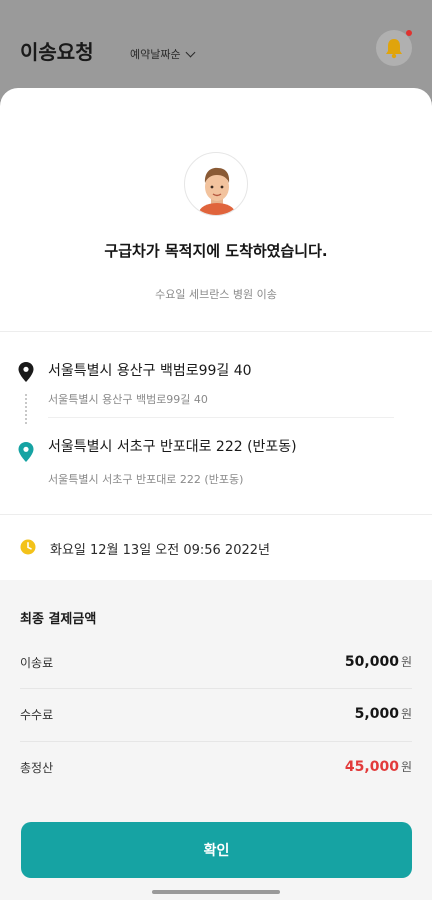  Describe the element at coordinates (28, 547) in the screenshot. I see `clock-icon` at that location.